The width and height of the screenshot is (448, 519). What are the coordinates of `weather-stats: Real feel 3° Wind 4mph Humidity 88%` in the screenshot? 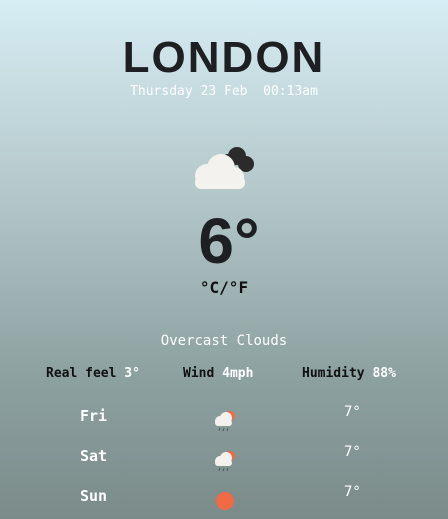 It's located at (224, 375).